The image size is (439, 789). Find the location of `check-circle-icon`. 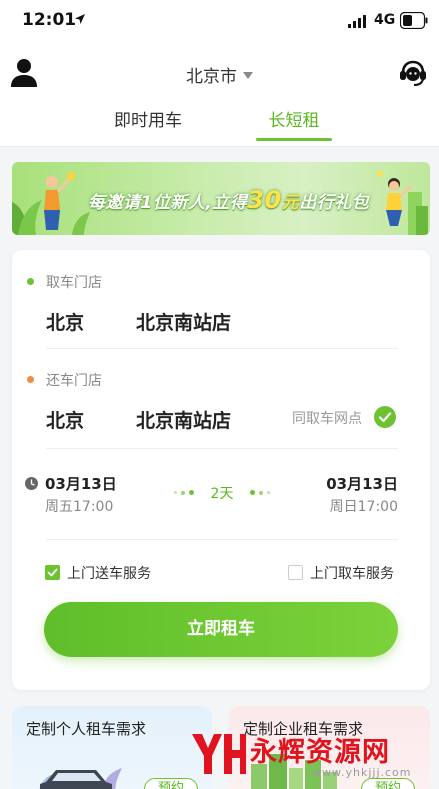

check-circle-icon is located at coordinates (385, 417).